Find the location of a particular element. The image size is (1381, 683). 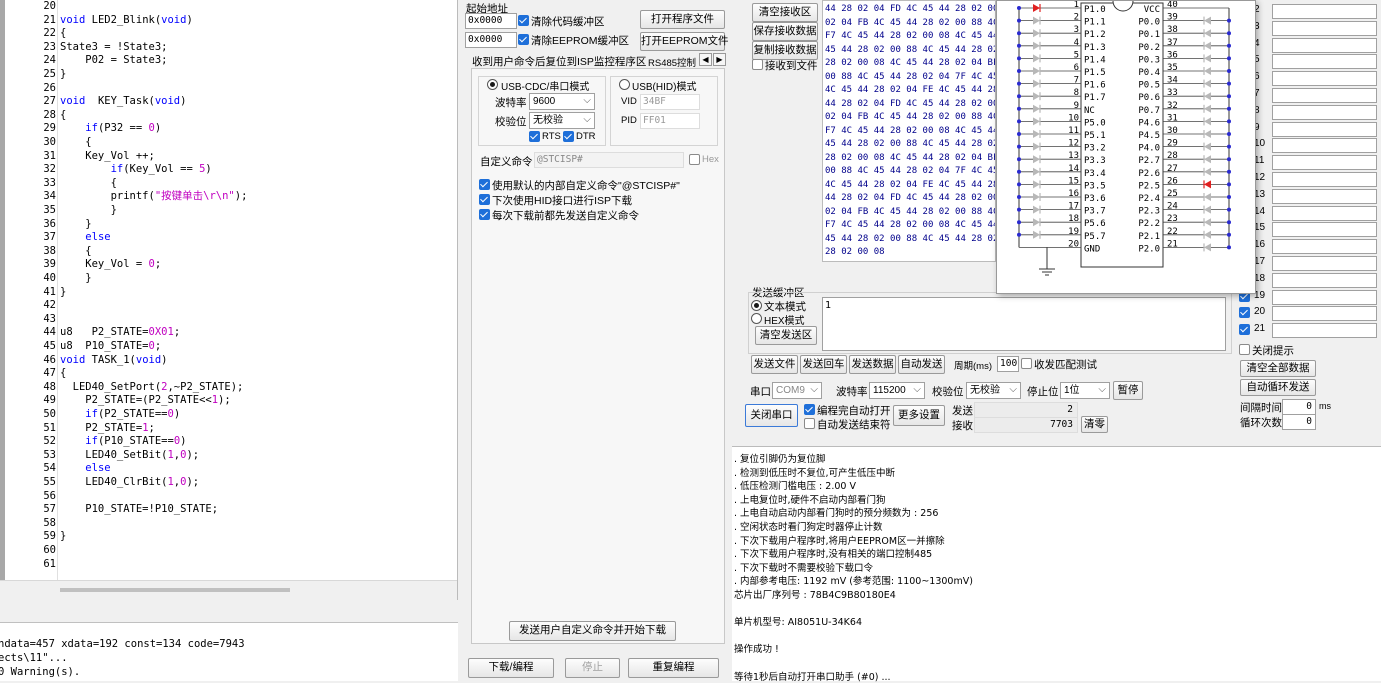

code-line: u8 P2_STATE=0X01; is located at coordinates (120, 333).